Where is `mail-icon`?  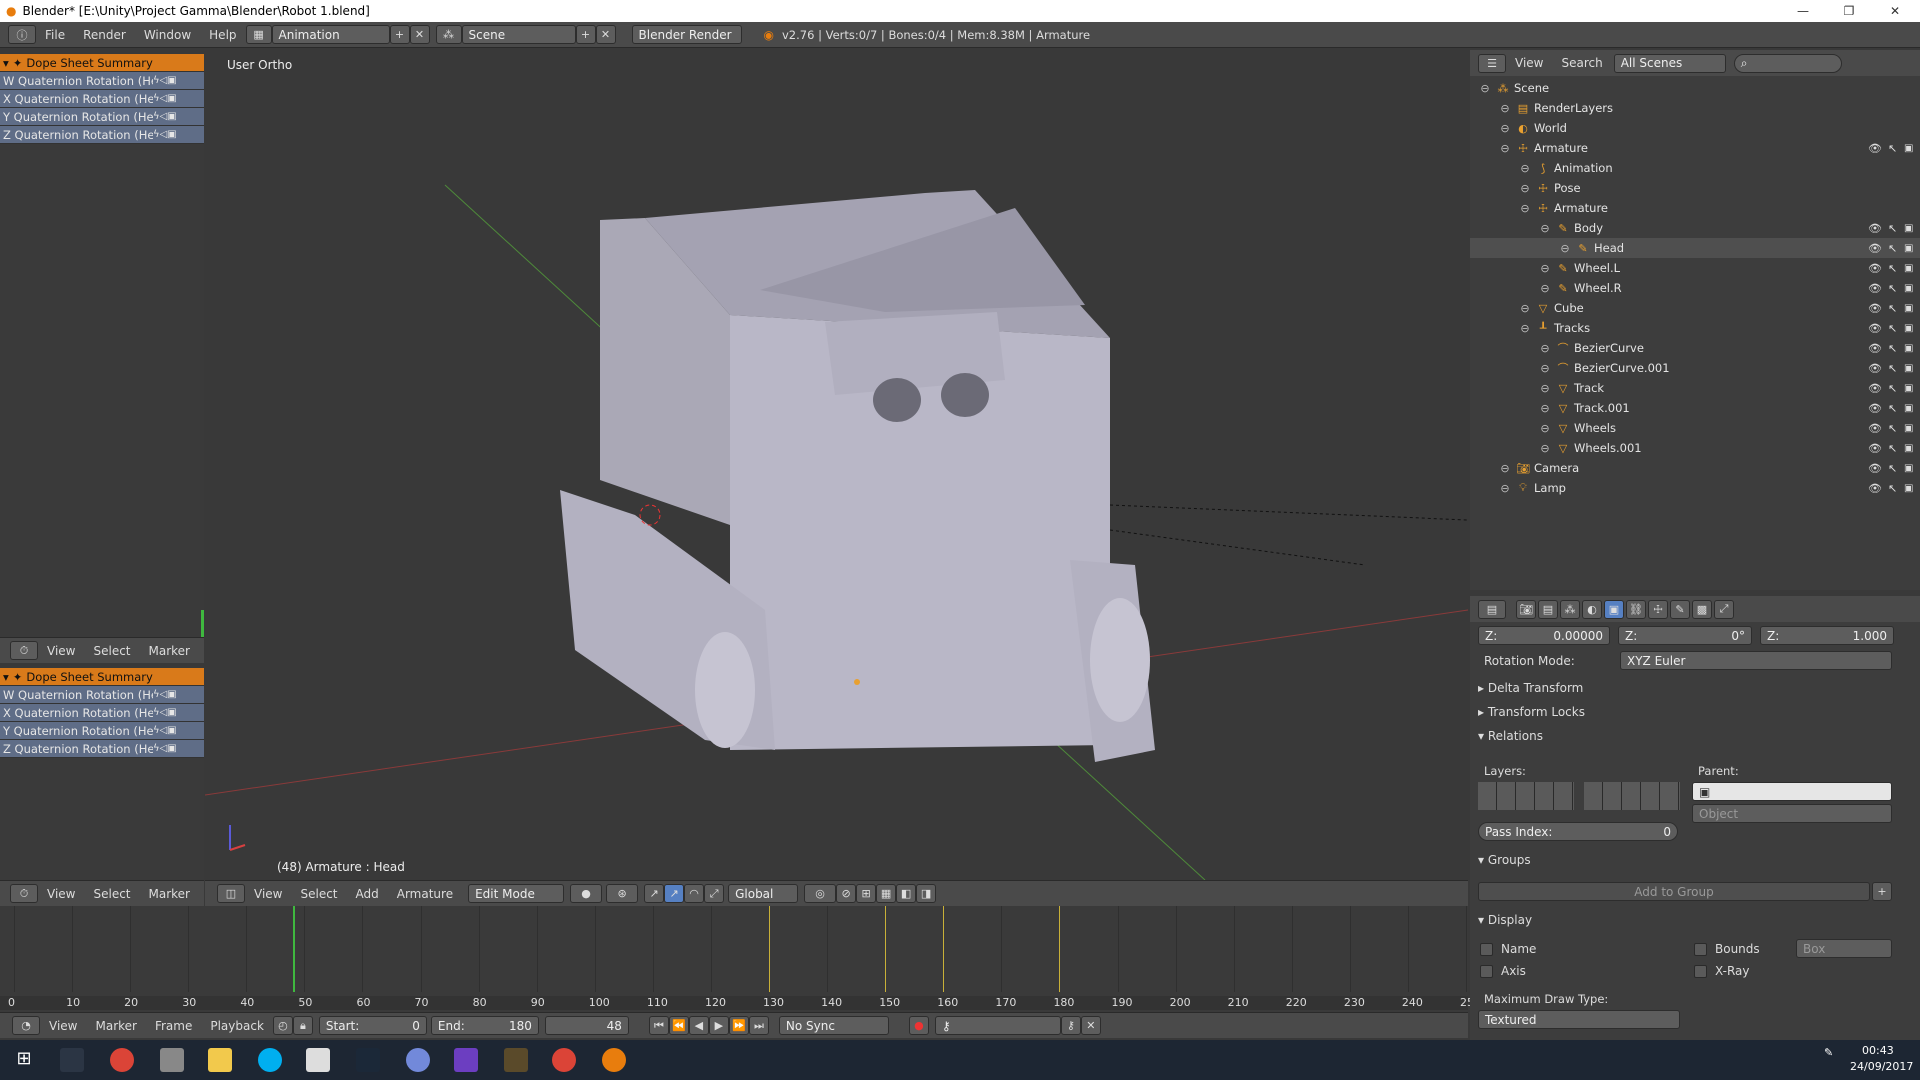
mail-icon is located at coordinates (318, 1060).